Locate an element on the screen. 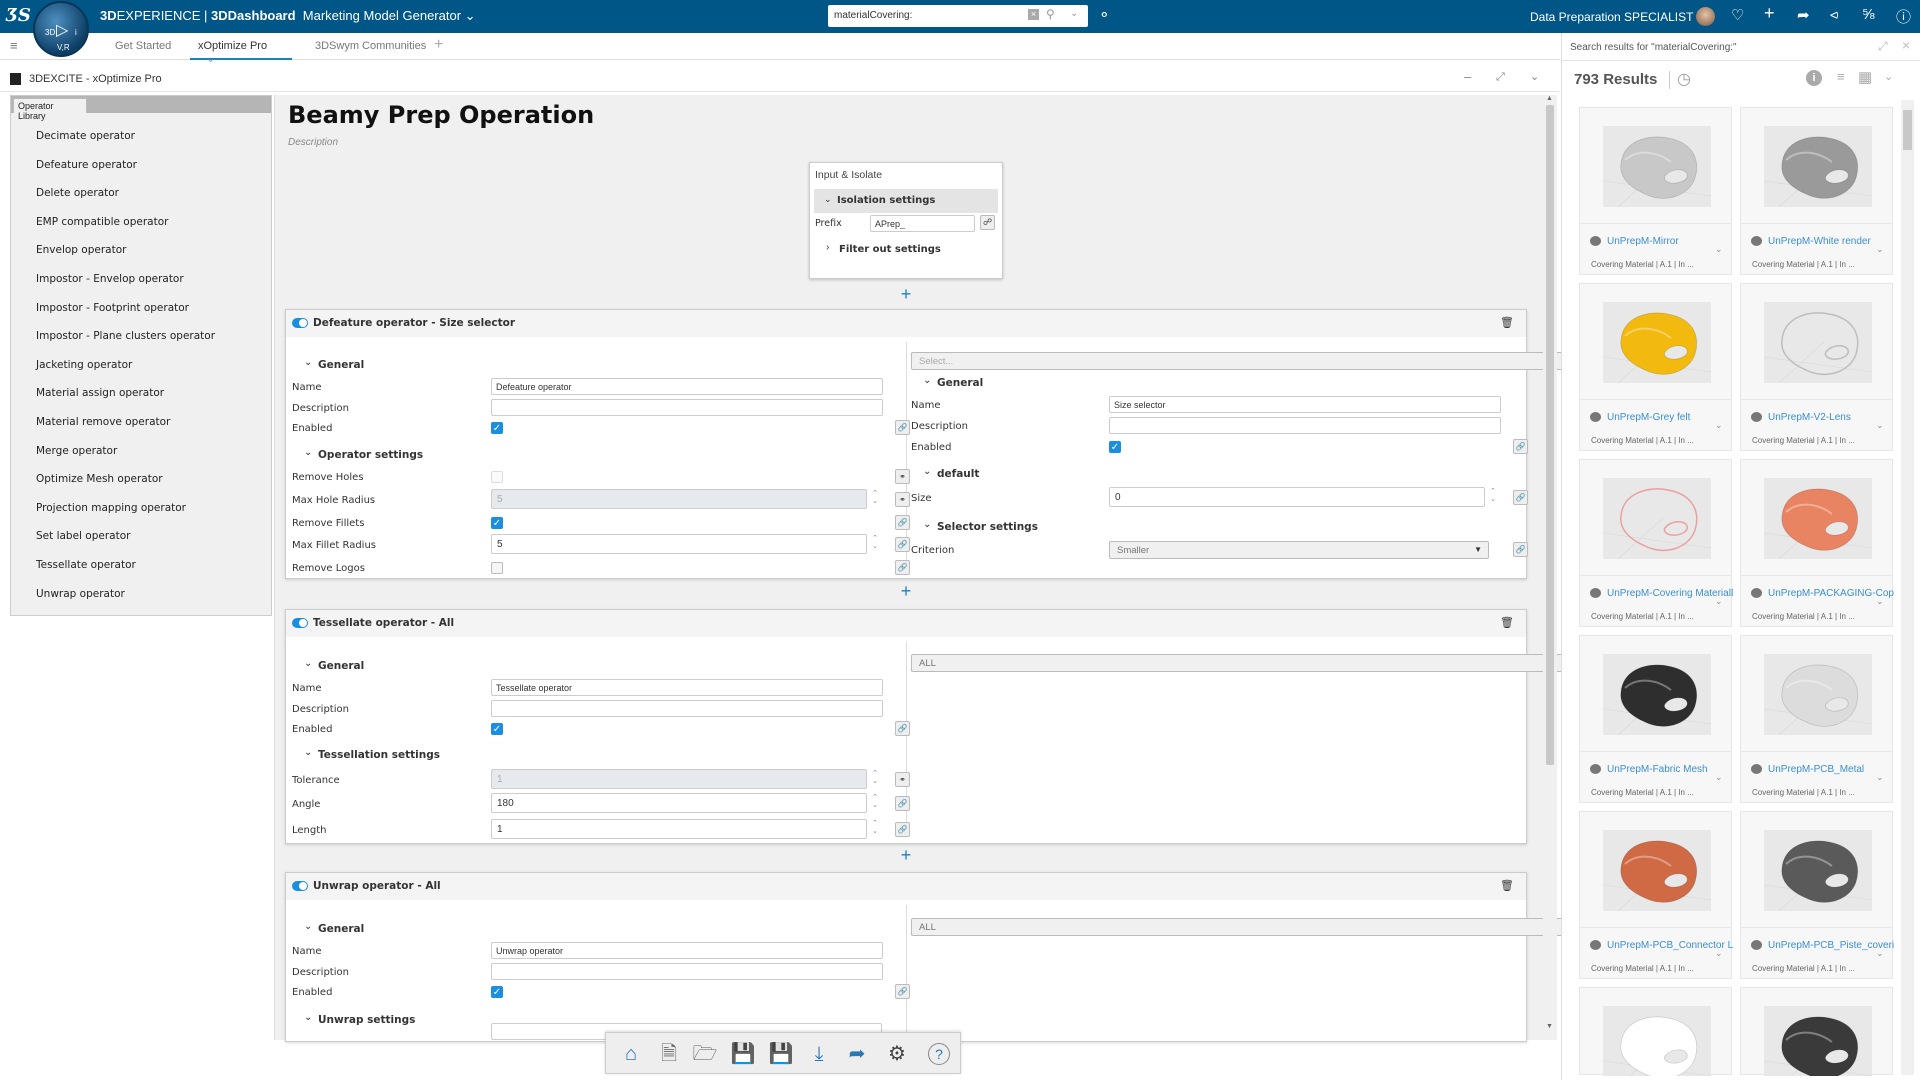 Image resolution: width=1920 pixels, height=1080 pixels. prefix-input is located at coordinates (922, 223).